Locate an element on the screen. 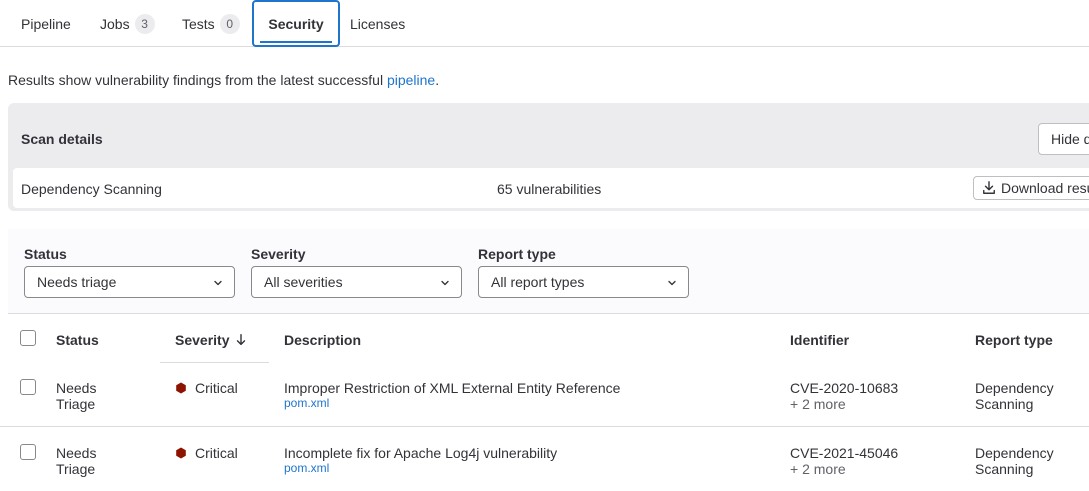  tab-licenses: Licenses is located at coordinates (377, 23).